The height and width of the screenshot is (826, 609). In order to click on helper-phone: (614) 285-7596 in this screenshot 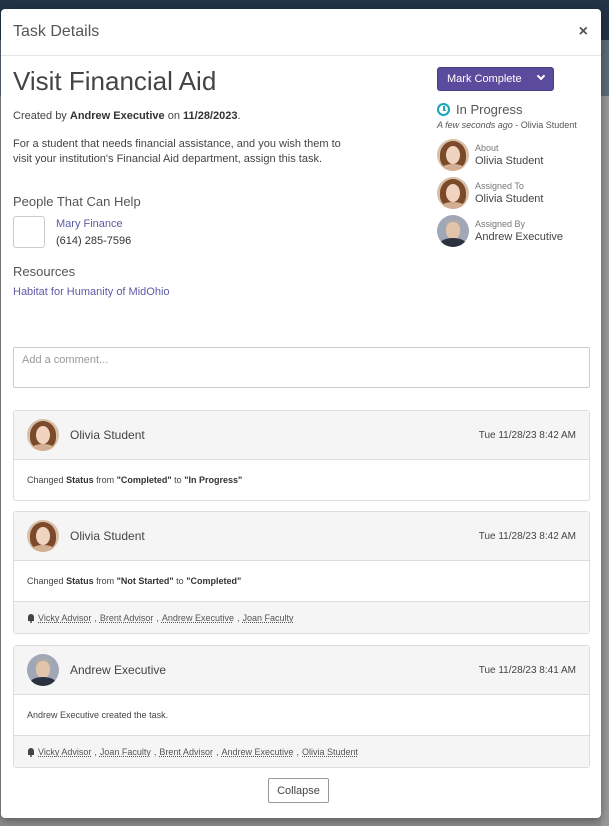, I will do `click(94, 241)`.